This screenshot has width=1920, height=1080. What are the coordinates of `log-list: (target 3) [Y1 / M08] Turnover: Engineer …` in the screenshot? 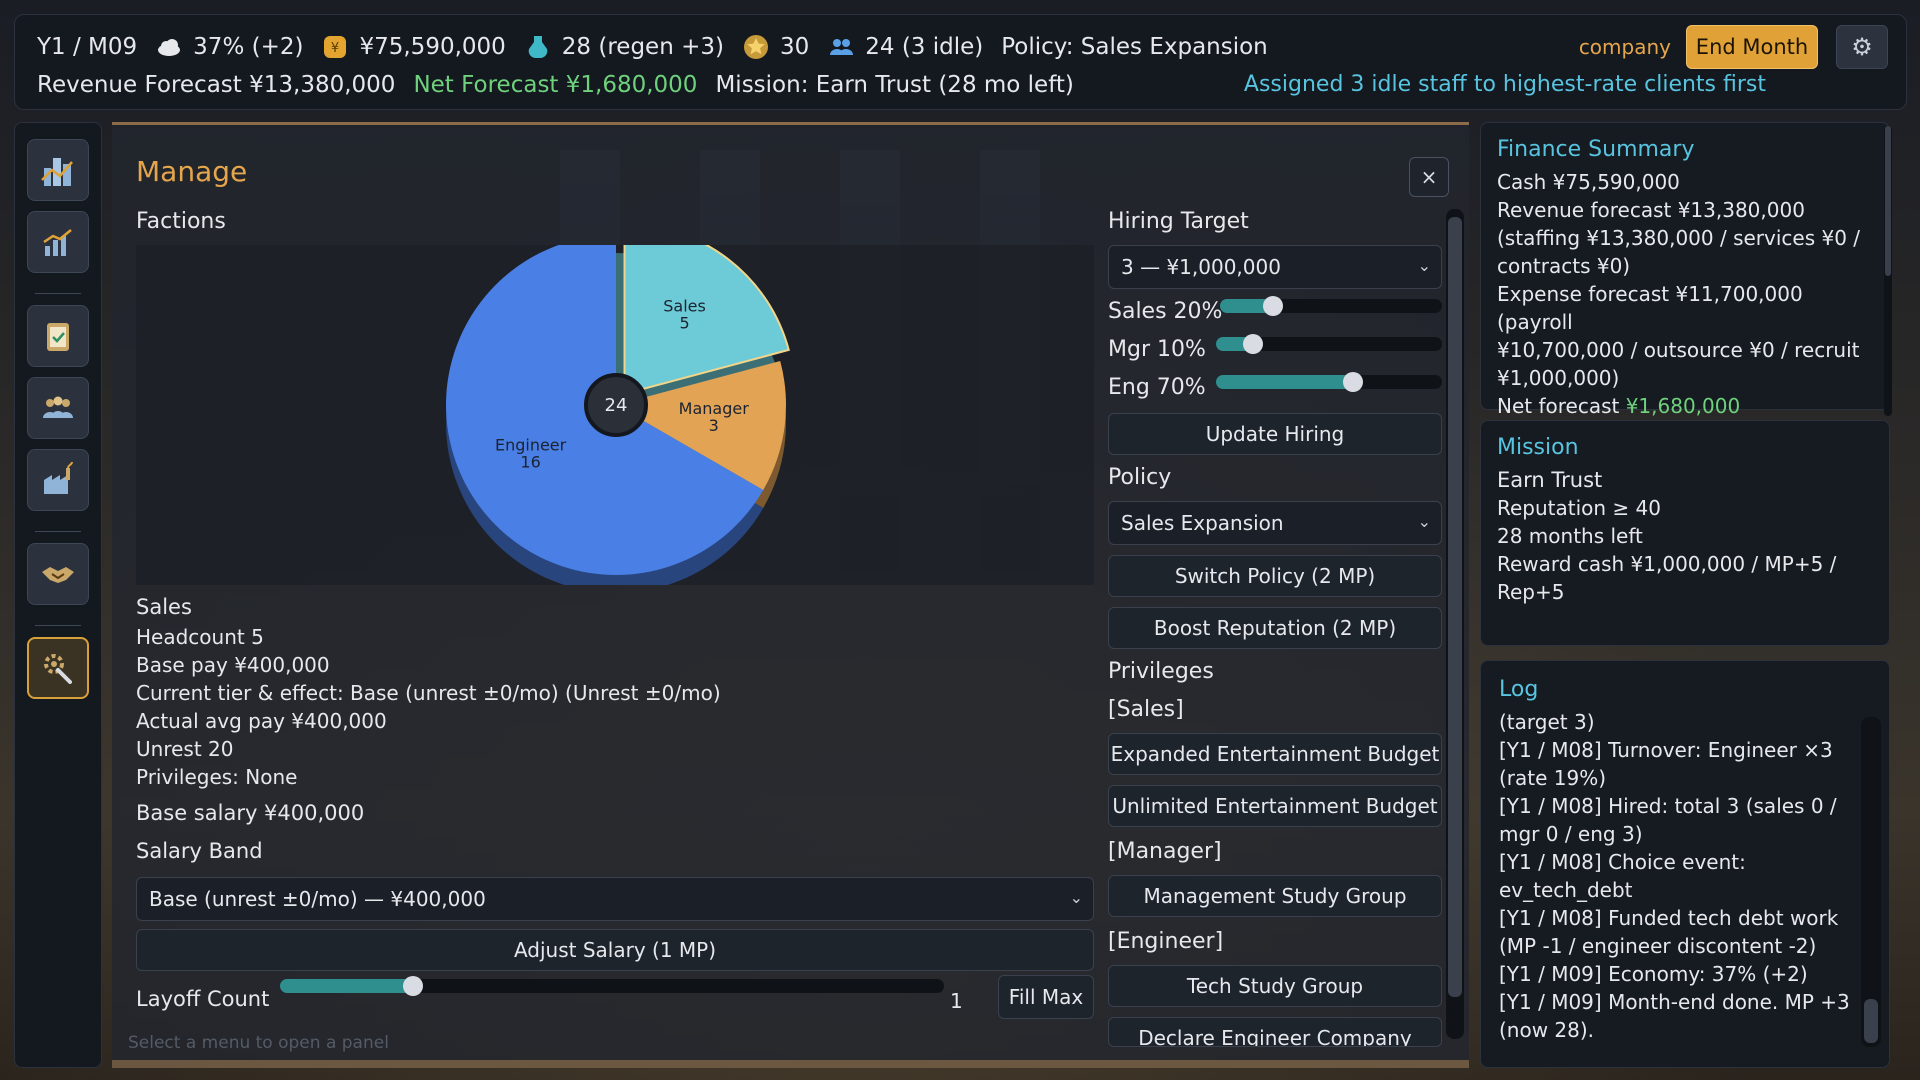 It's located at (1685, 876).